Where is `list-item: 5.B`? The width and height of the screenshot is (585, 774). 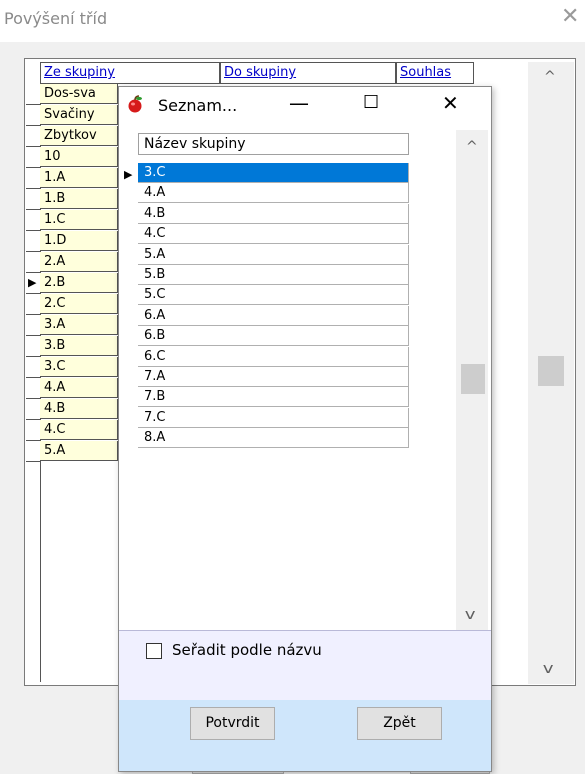
list-item: 5.B is located at coordinates (273, 275).